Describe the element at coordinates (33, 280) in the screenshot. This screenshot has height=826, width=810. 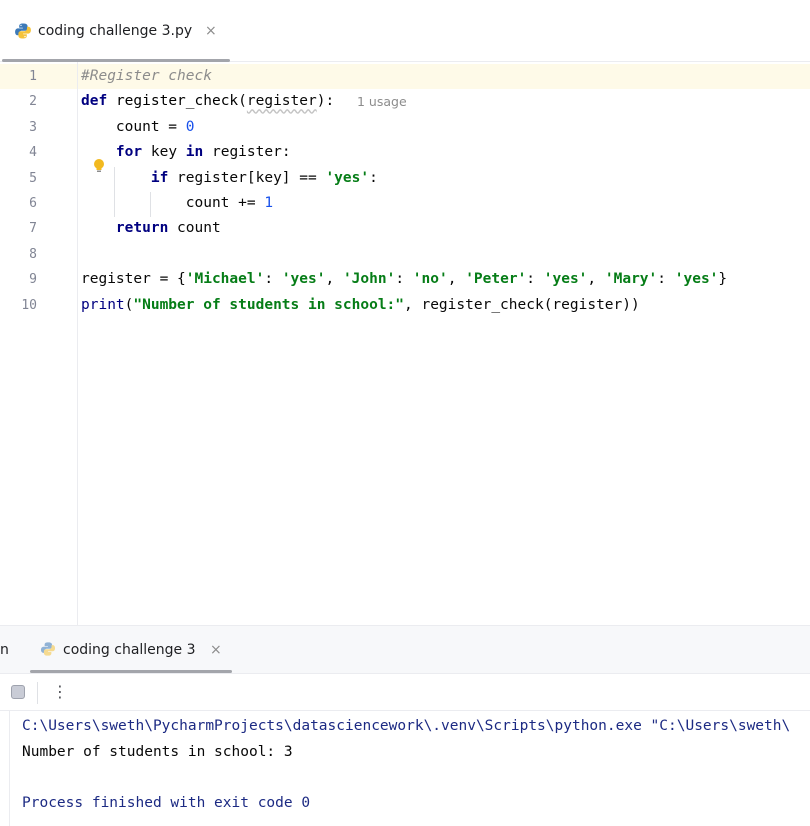
I see `line-number: 9` at that location.